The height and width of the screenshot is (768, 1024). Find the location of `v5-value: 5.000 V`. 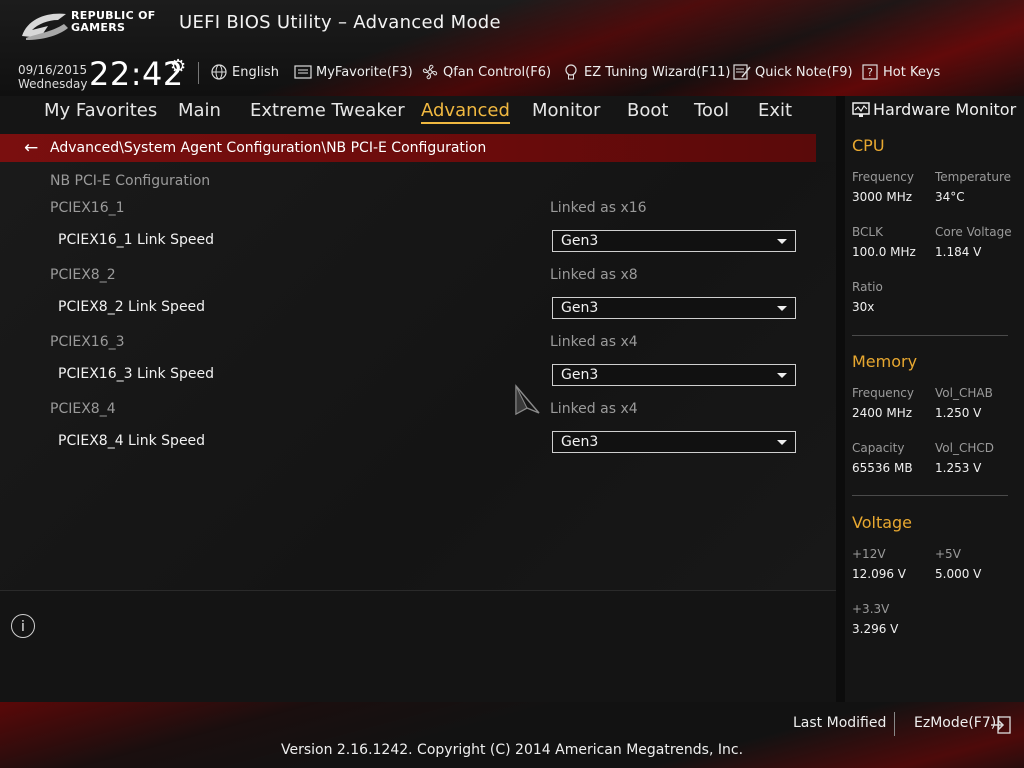

v5-value: 5.000 V is located at coordinates (958, 574).